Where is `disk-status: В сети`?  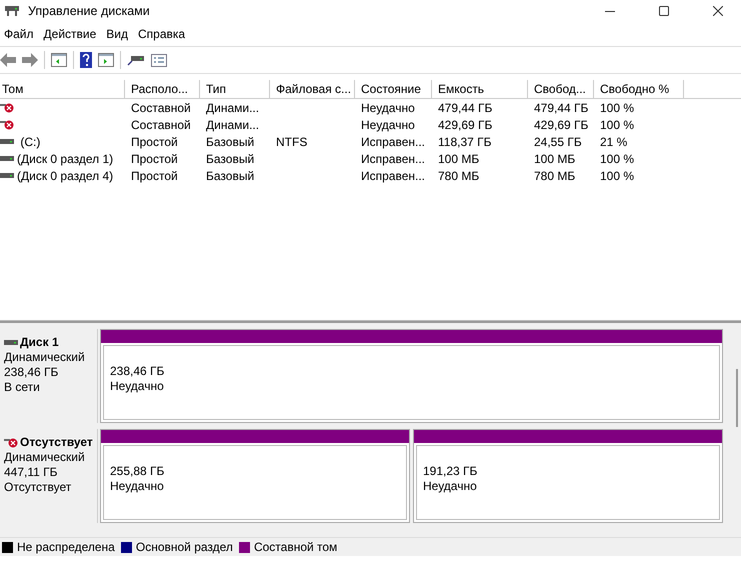
disk-status: В сети is located at coordinates (22, 387).